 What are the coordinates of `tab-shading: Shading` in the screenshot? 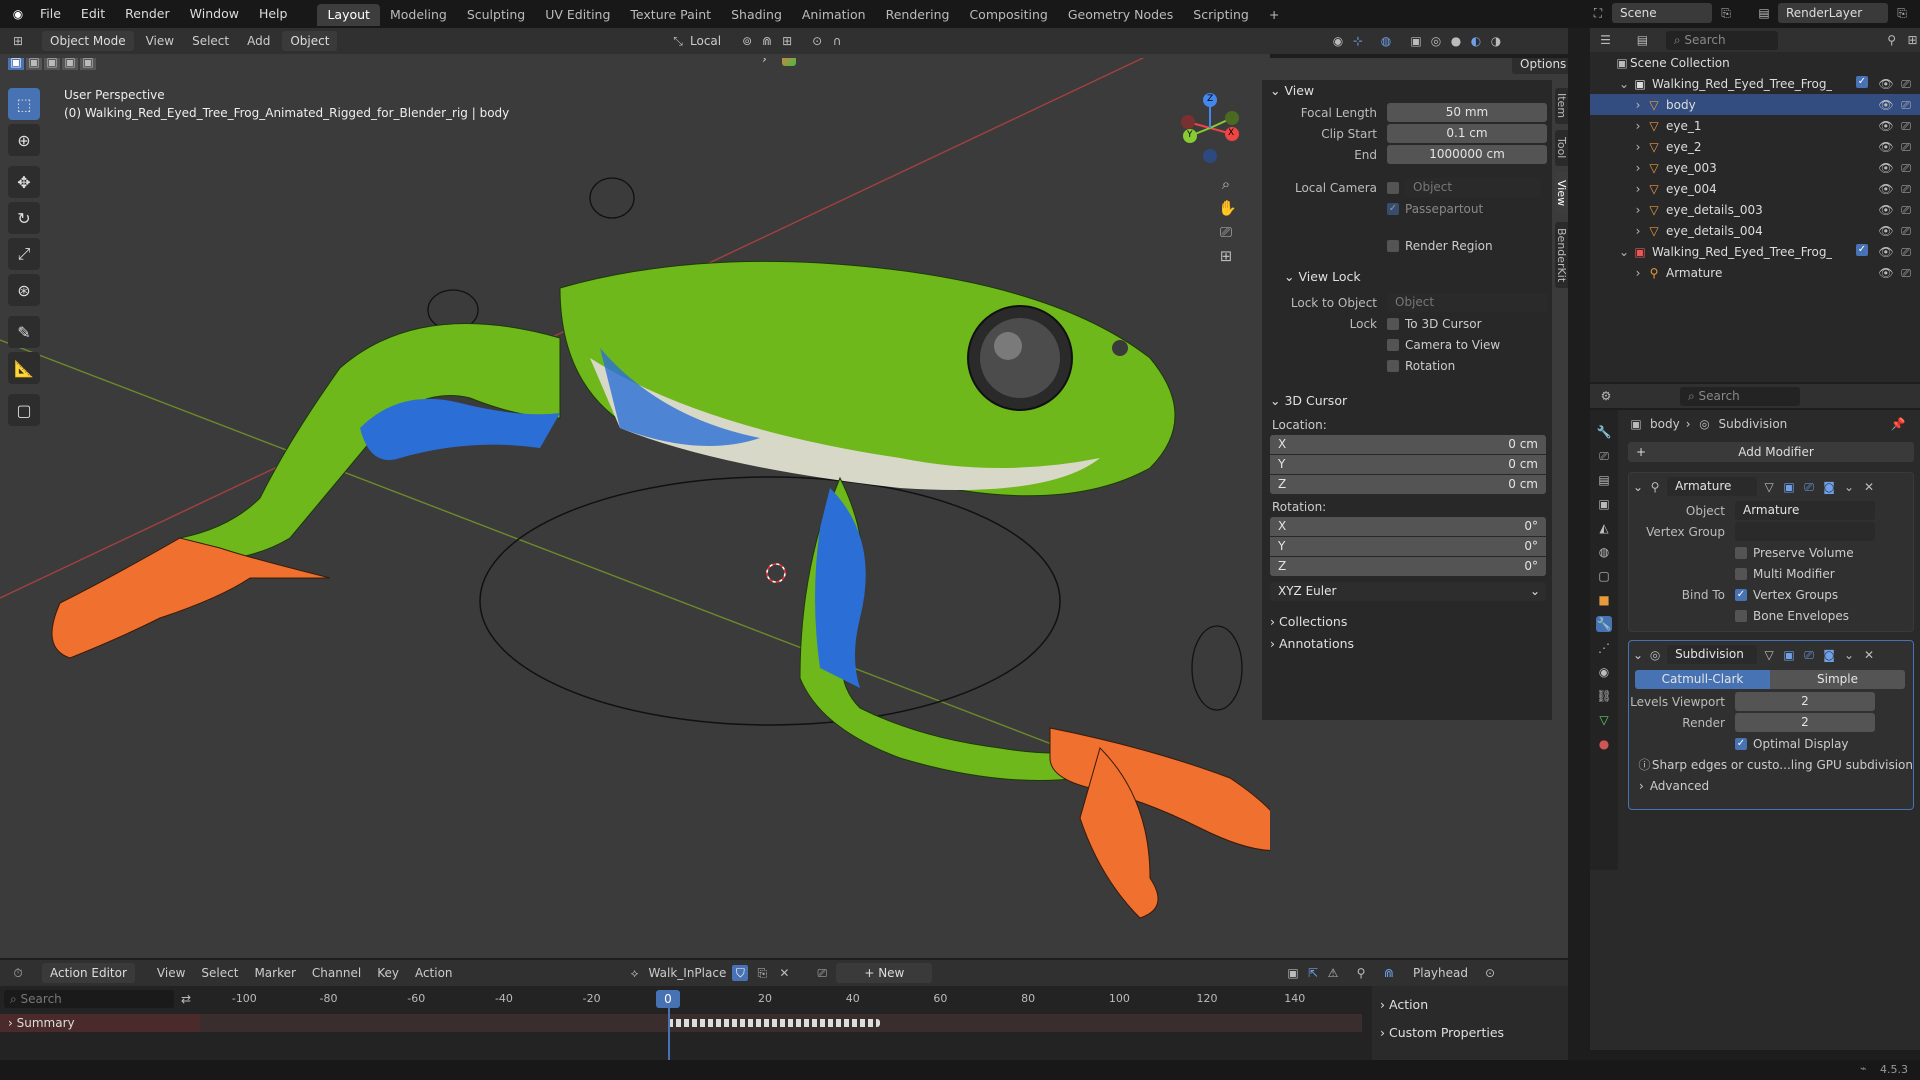 It's located at (756, 15).